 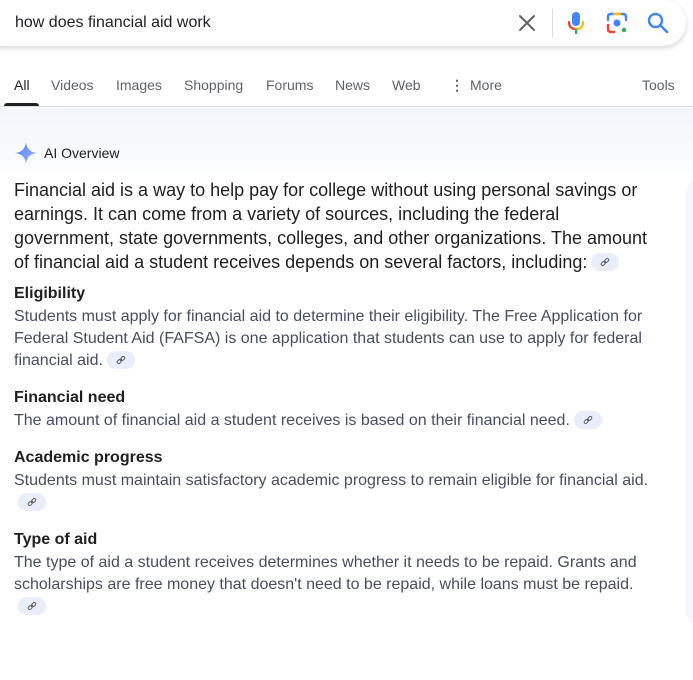 I want to click on microphone-icon, so click(x=576, y=23).